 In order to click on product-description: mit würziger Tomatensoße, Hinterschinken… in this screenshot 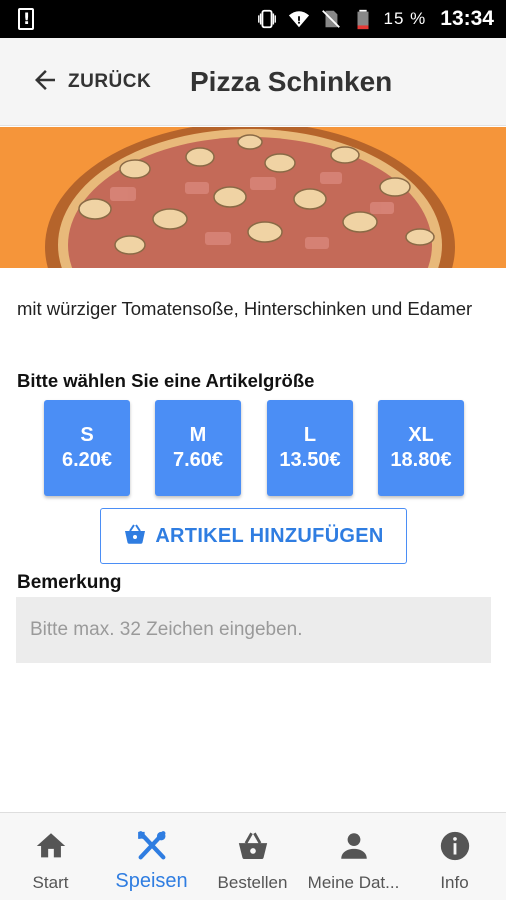, I will do `click(245, 308)`.